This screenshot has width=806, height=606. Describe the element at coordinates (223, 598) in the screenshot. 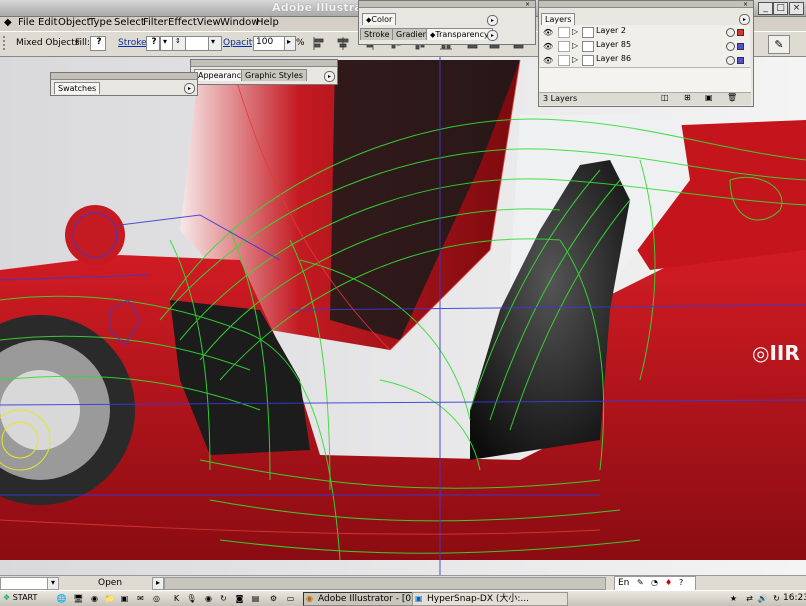

I see `quicklaunch-sync-icon: ↻` at that location.